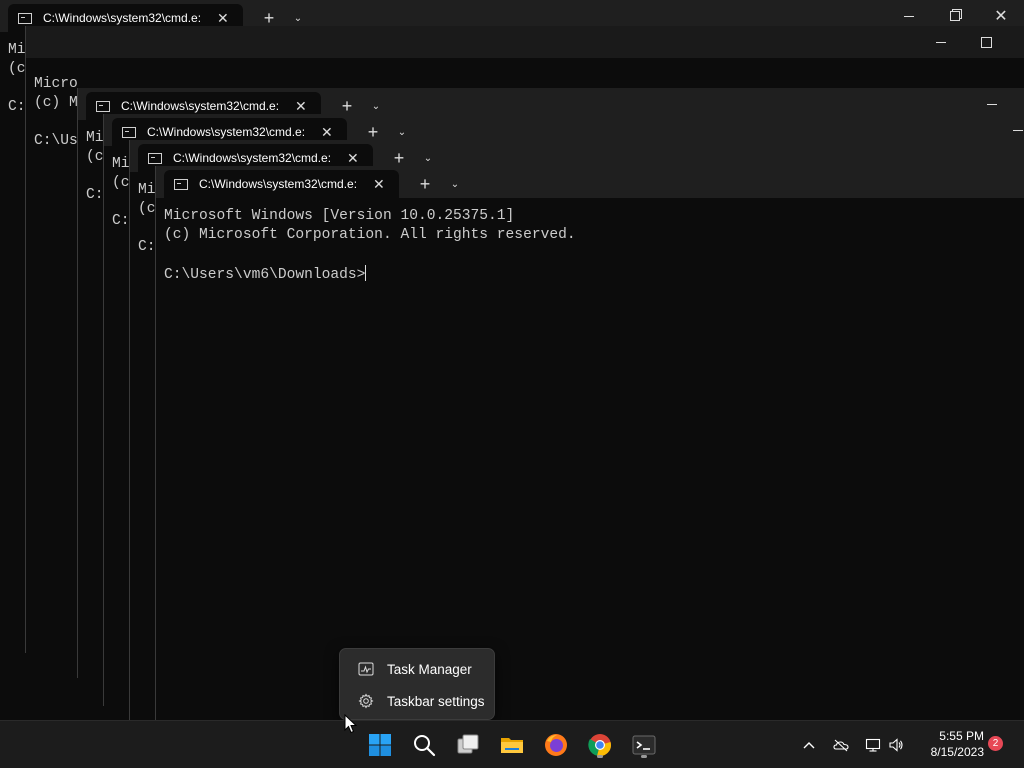  I want to click on title-bar, so click(525, 42).